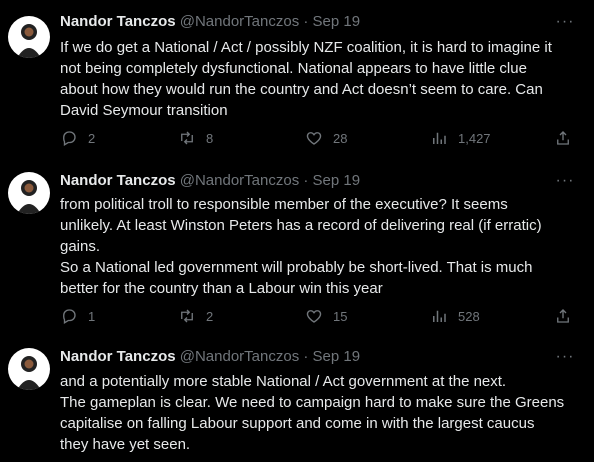  Describe the element at coordinates (340, 316) in the screenshot. I see `like-count: 15` at that location.